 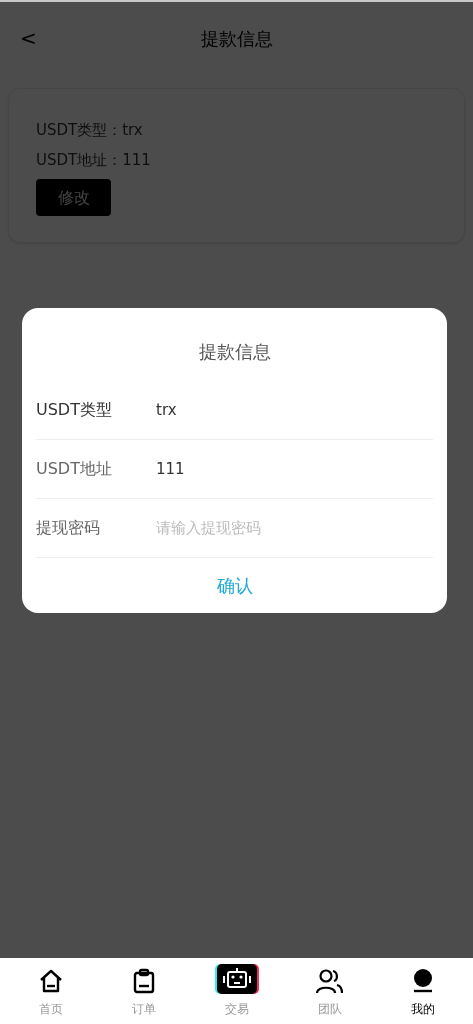 What do you see at coordinates (329, 981) in the screenshot?
I see `people-icon` at bounding box center [329, 981].